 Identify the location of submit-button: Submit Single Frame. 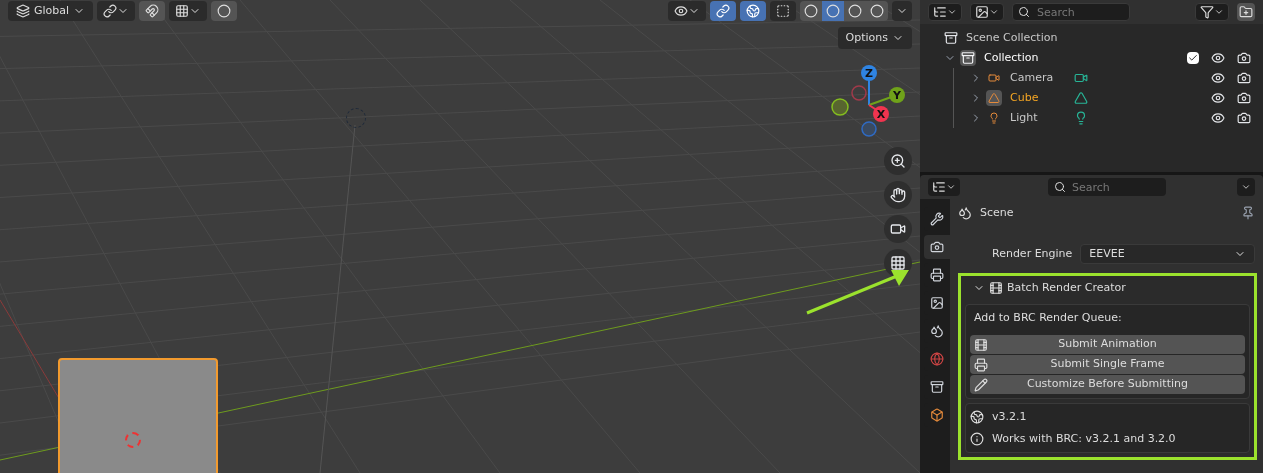
(1107, 364).